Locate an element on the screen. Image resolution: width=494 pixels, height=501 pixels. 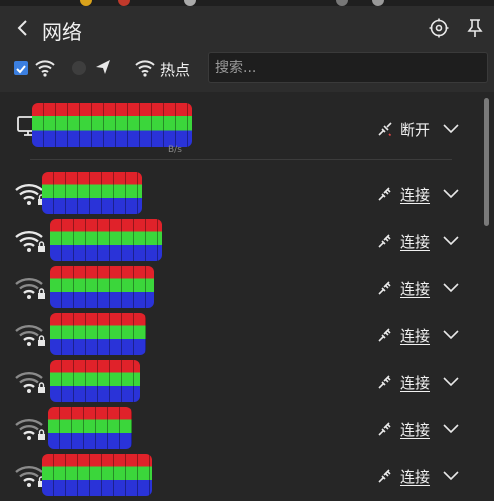
wifi-icon is located at coordinates (45, 68).